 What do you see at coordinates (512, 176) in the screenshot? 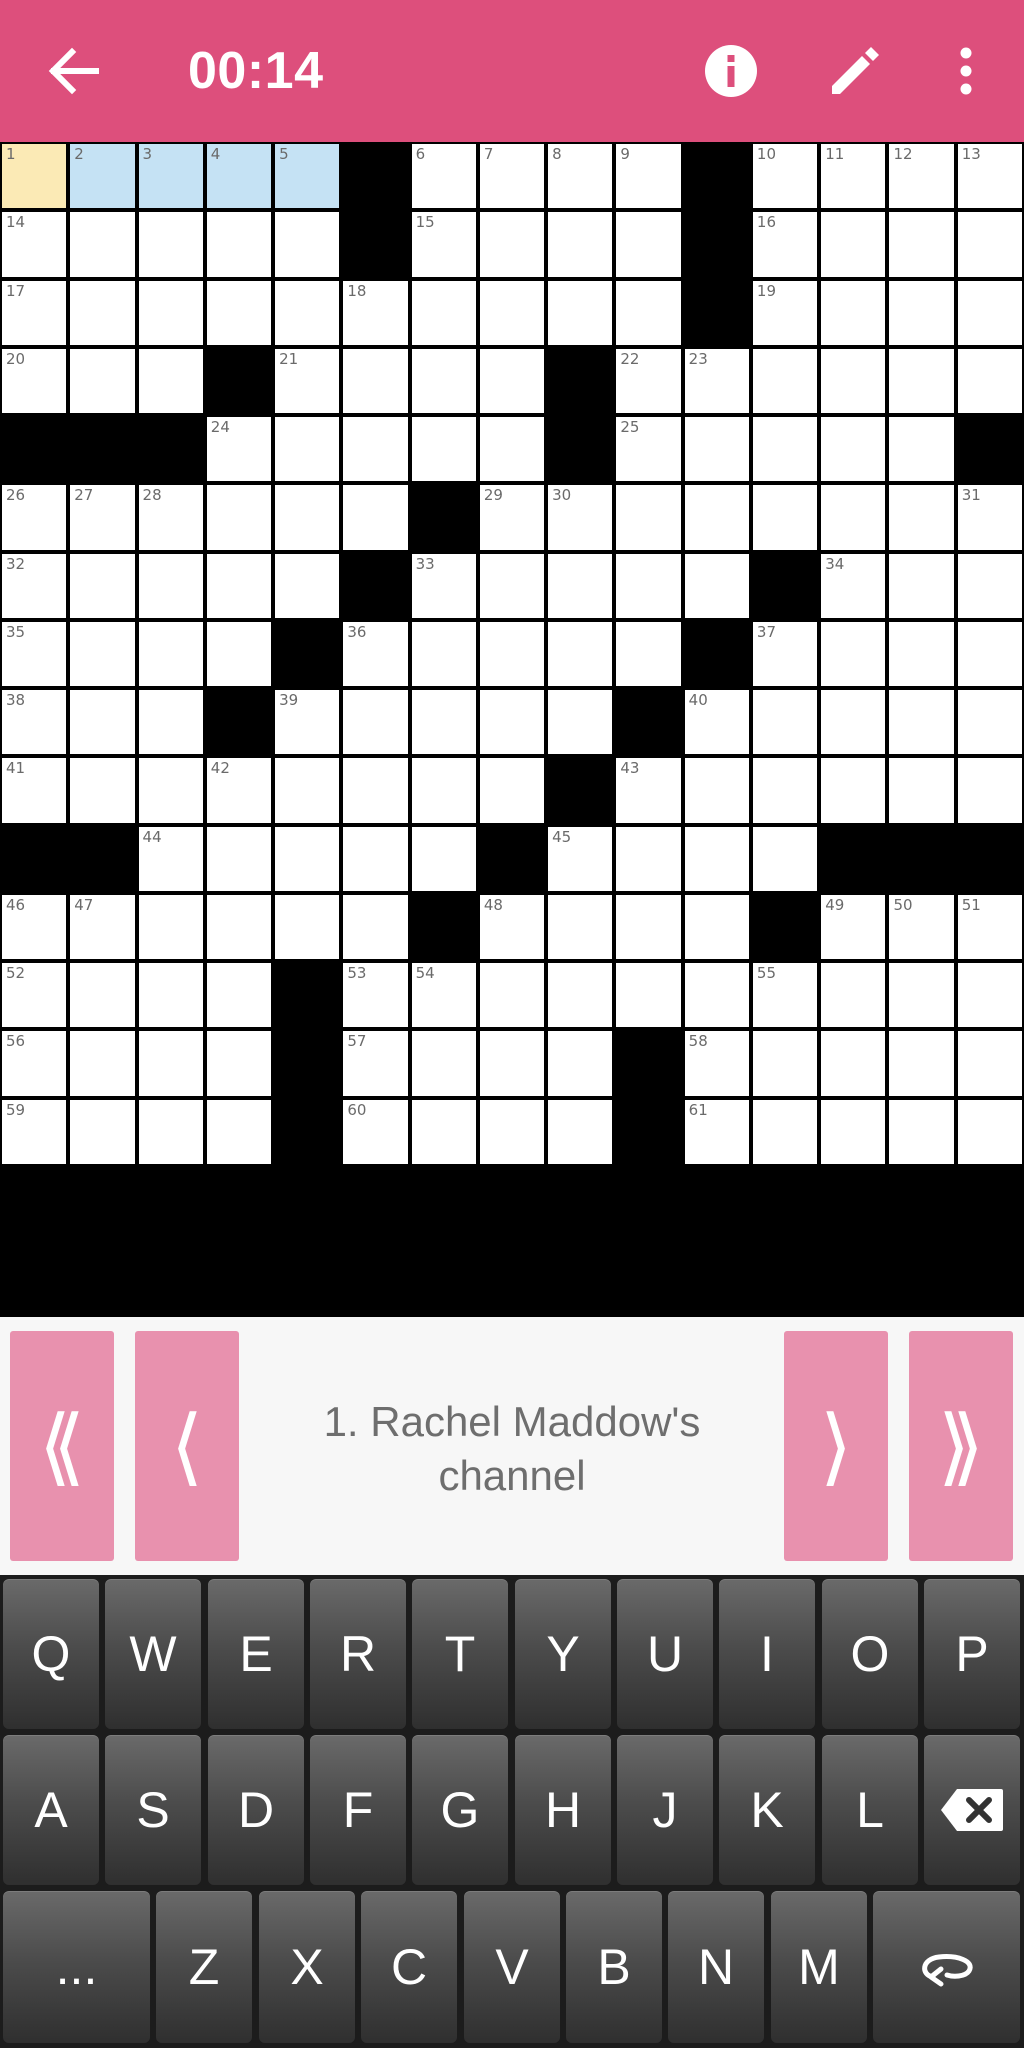
I see `grid-cell: 7` at bounding box center [512, 176].